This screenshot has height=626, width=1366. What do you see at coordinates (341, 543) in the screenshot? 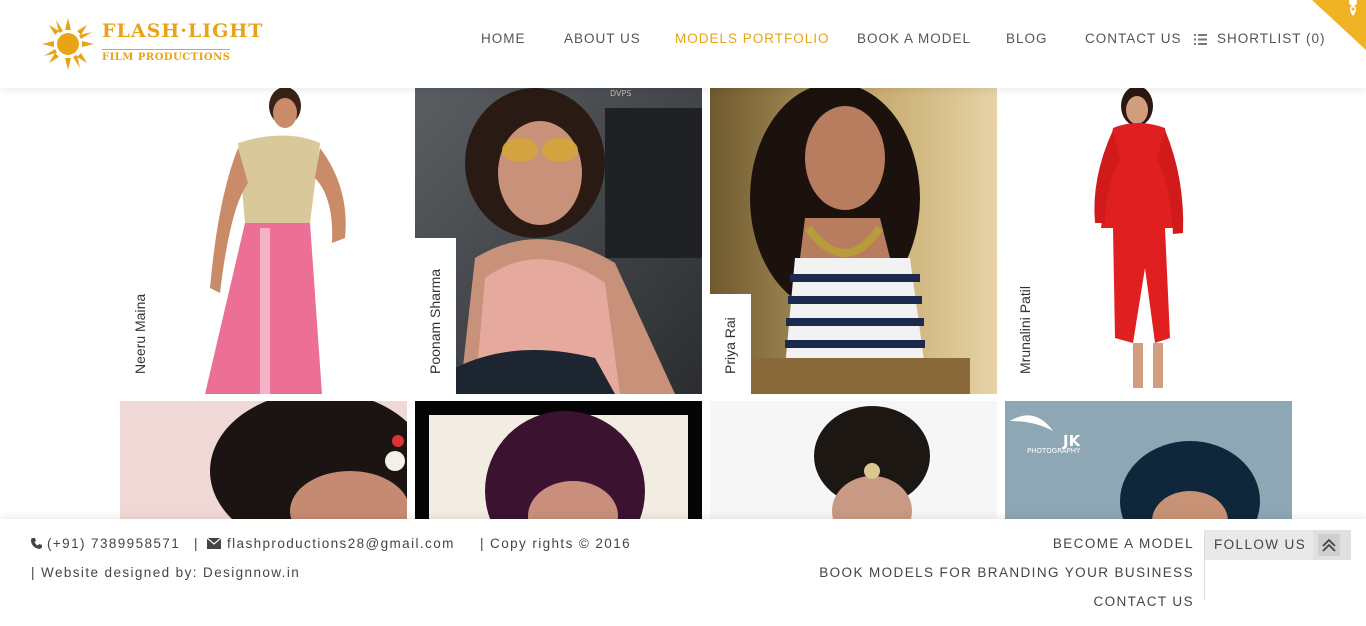
I see `footer-email: flashproductions28@gmail.com` at bounding box center [341, 543].